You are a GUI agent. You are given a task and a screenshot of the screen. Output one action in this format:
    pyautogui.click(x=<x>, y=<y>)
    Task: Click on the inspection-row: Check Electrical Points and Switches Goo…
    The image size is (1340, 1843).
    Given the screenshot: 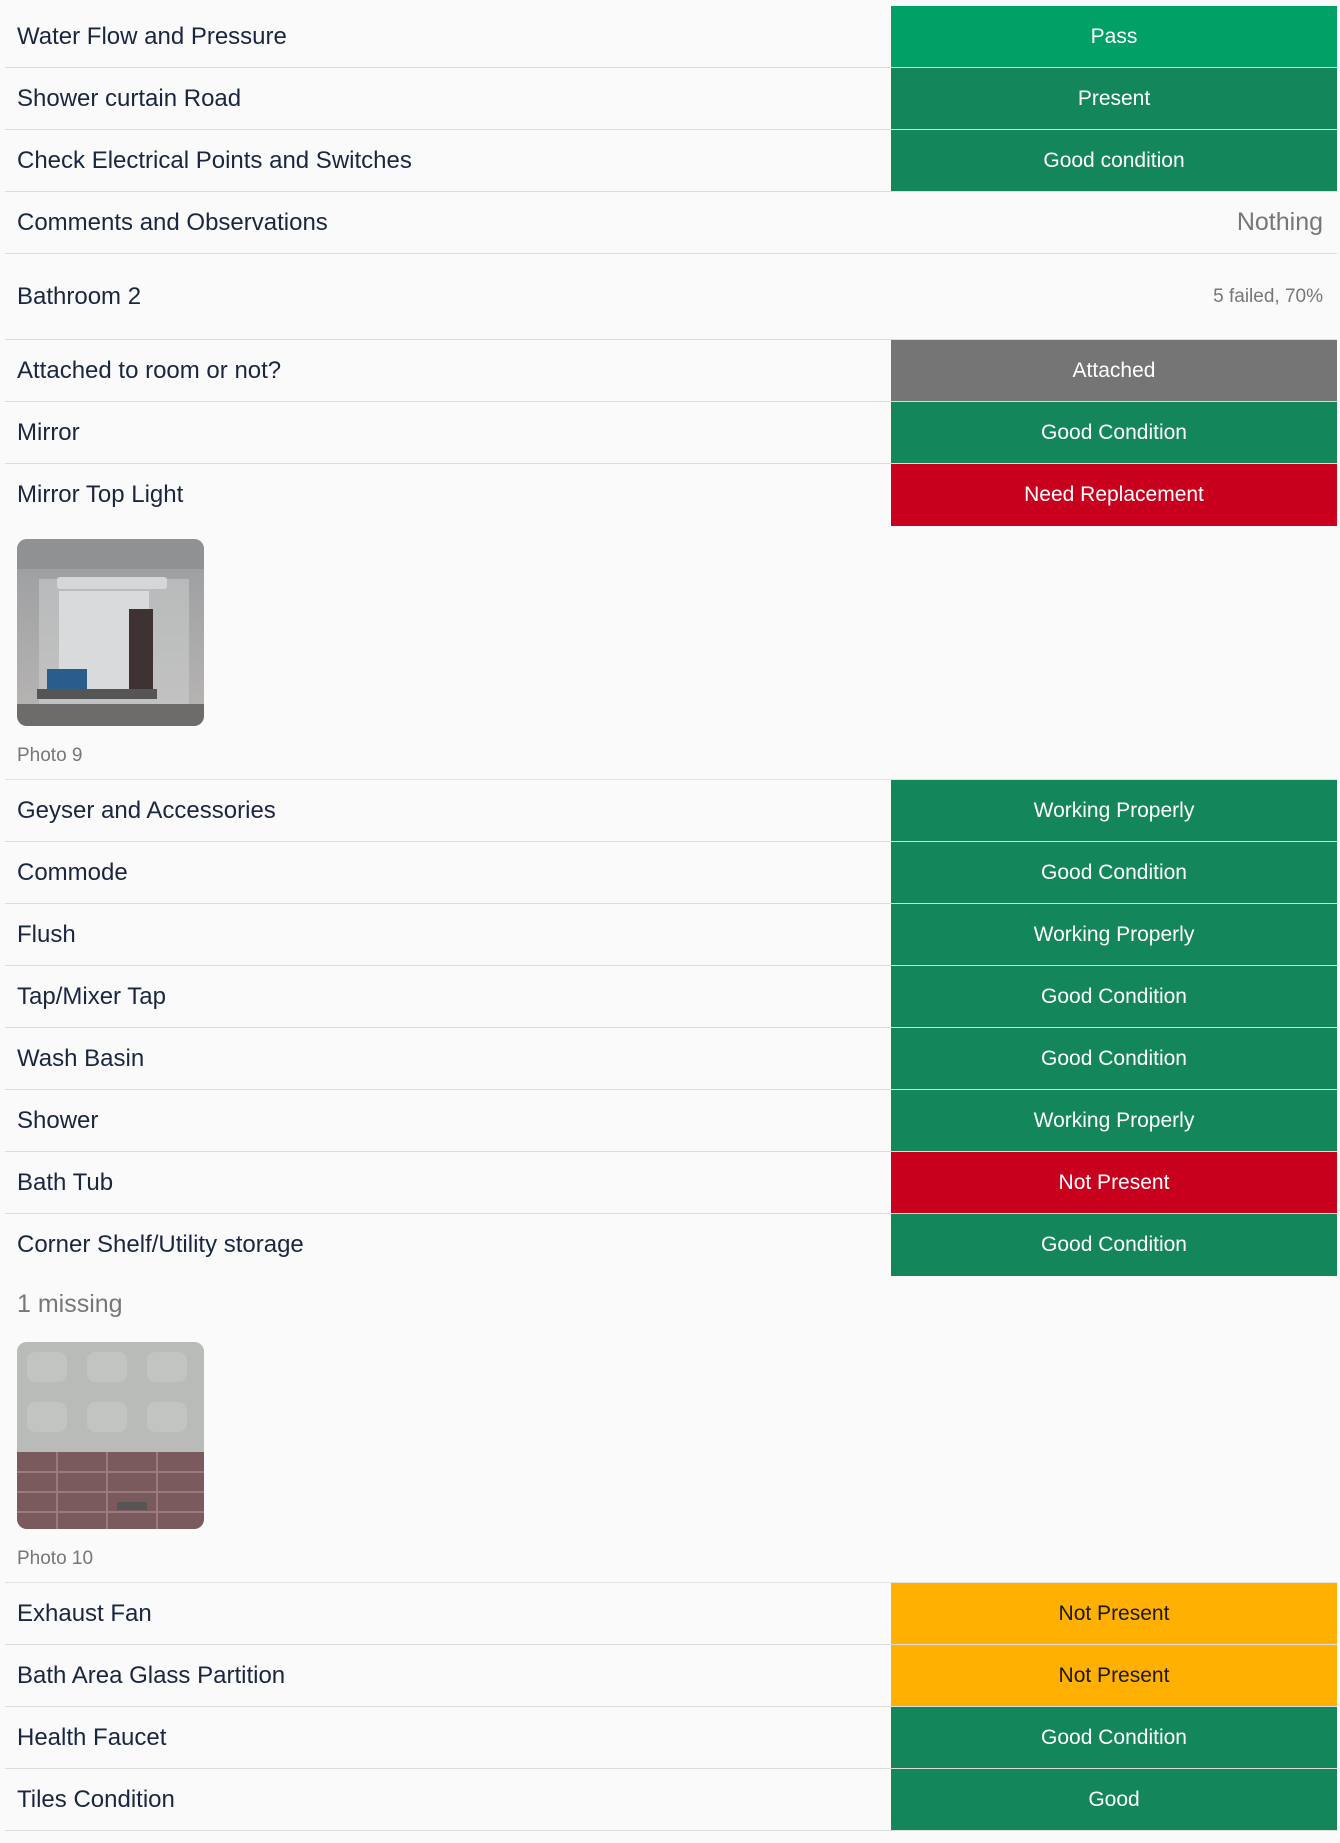 What is the action you would take?
    pyautogui.click(x=671, y=161)
    